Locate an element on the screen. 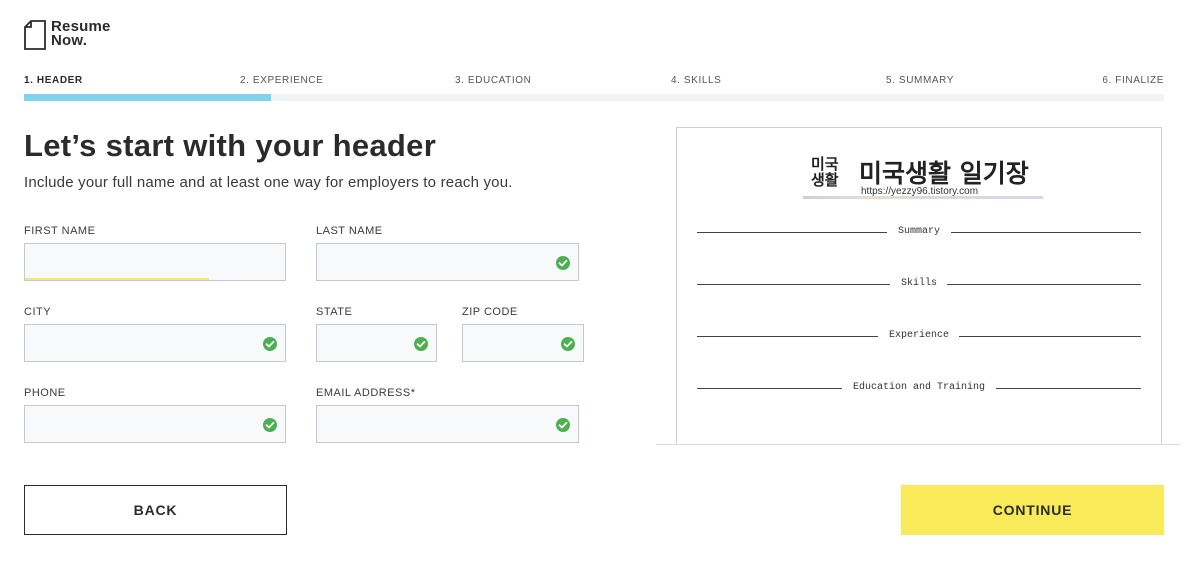 The height and width of the screenshot is (586, 1191). step-summary: 5. SUMMARY is located at coordinates (920, 80).